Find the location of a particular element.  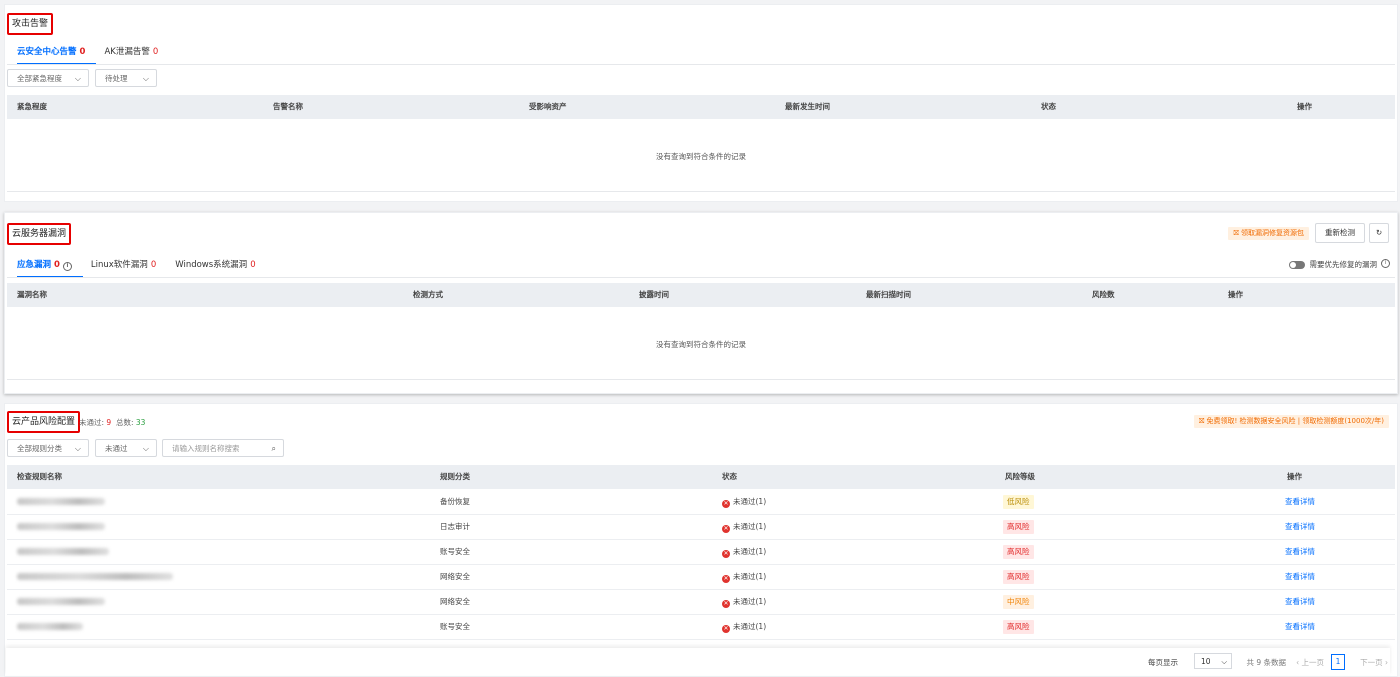

rule-search-input: 请输入规则名称搜索 ⌕ is located at coordinates (223, 448).